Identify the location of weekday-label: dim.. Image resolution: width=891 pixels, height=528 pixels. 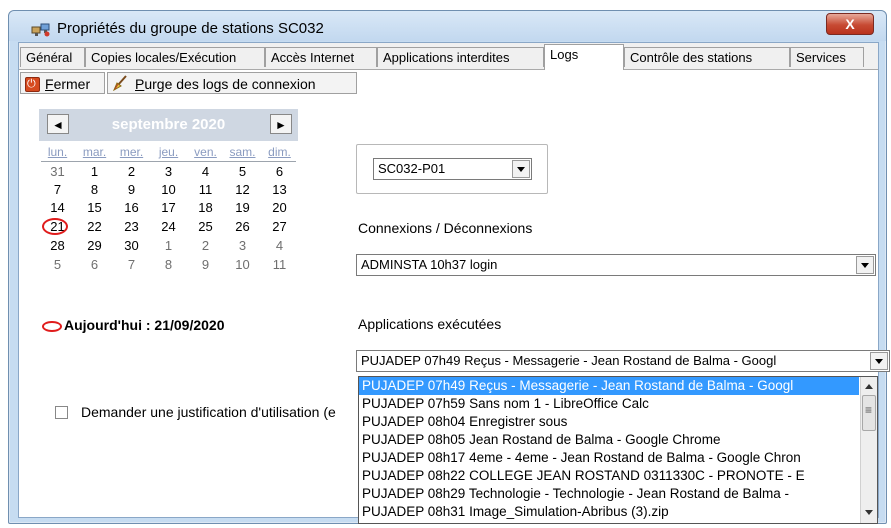
(279, 152).